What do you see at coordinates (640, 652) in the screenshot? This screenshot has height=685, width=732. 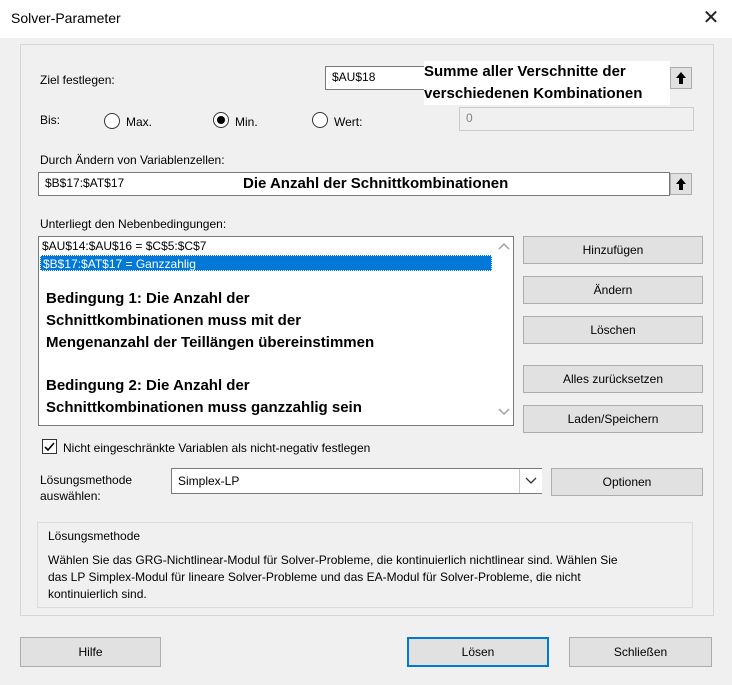 I see `close-button: Schließen` at bounding box center [640, 652].